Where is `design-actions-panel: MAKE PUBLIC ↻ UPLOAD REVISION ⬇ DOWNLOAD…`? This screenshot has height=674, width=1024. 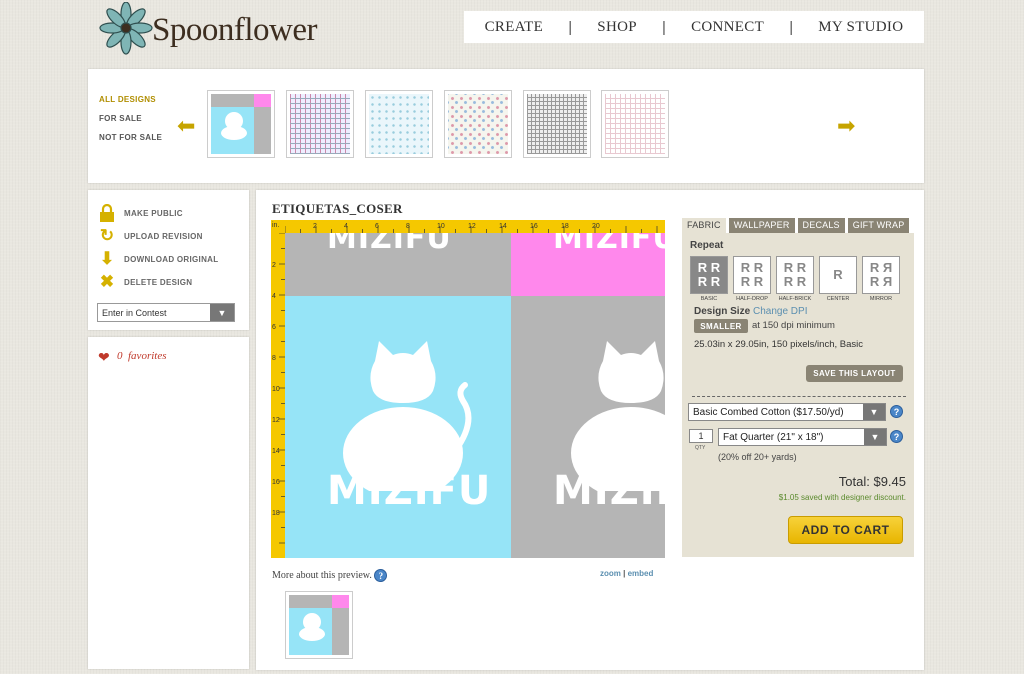 design-actions-panel: MAKE PUBLIC ↻ UPLOAD REVISION ⬇ DOWNLOAD… is located at coordinates (168, 260).